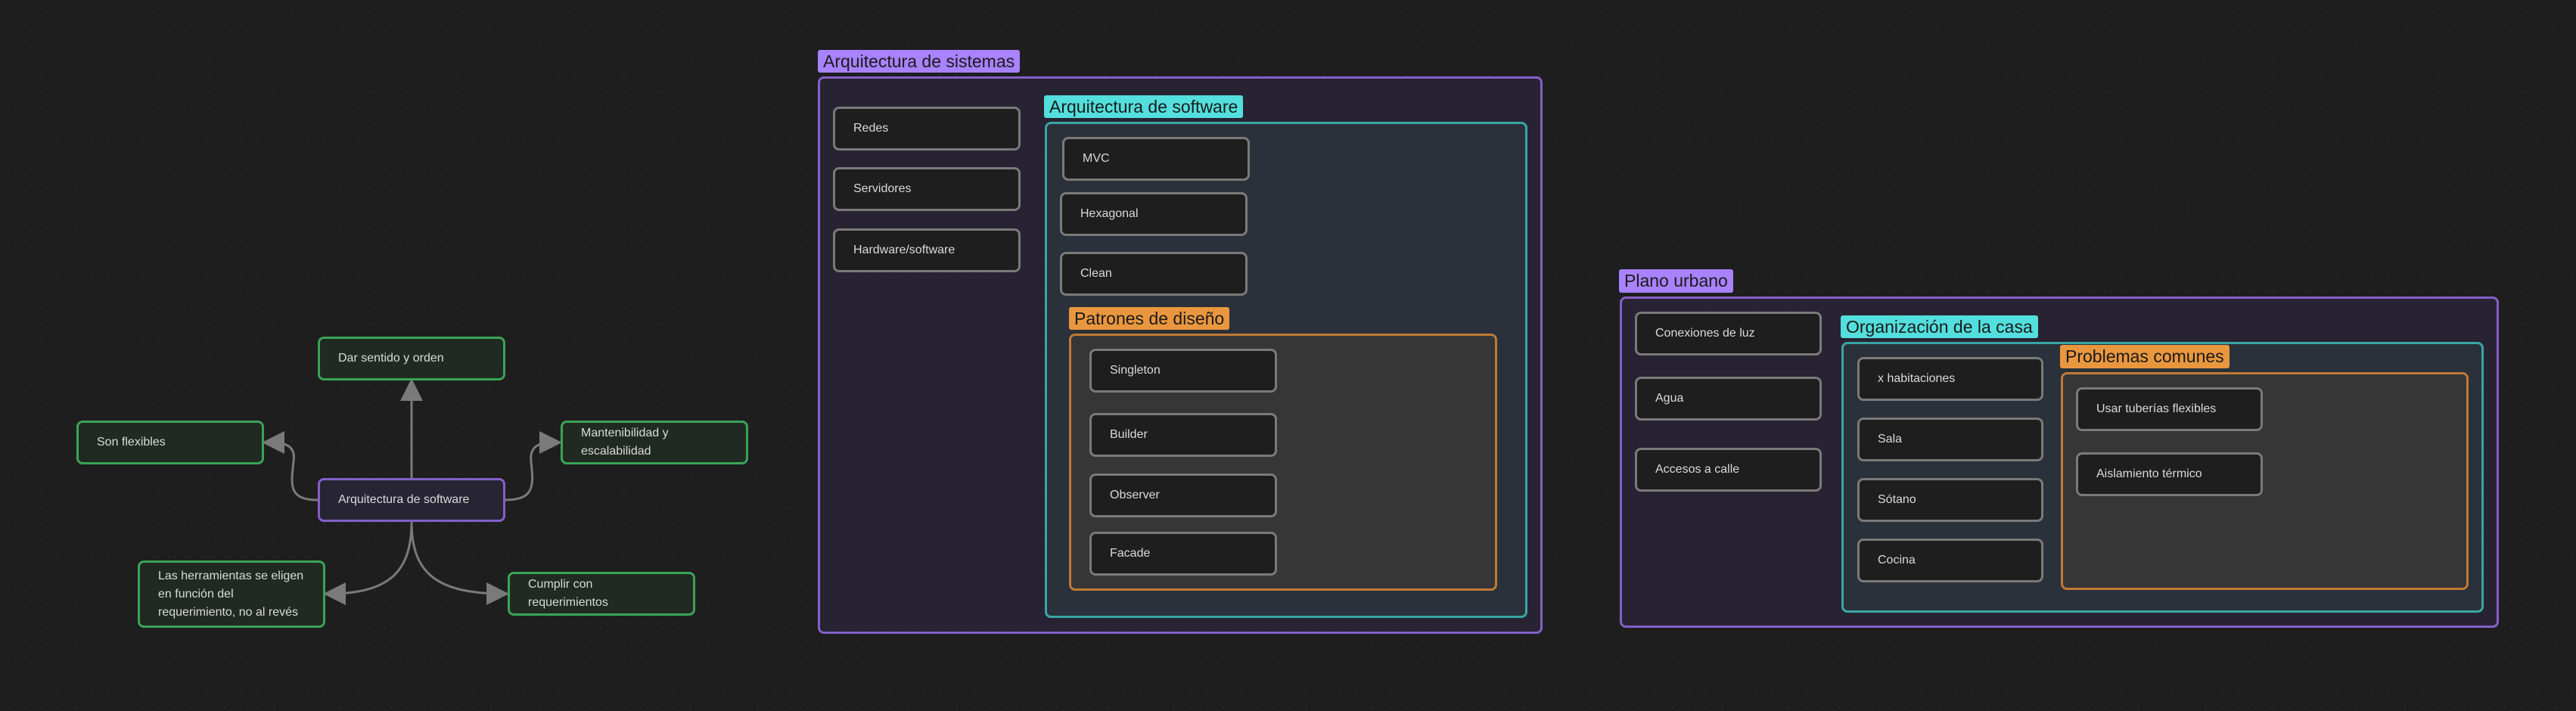  I want to click on node-servidores: Servidores, so click(927, 189).